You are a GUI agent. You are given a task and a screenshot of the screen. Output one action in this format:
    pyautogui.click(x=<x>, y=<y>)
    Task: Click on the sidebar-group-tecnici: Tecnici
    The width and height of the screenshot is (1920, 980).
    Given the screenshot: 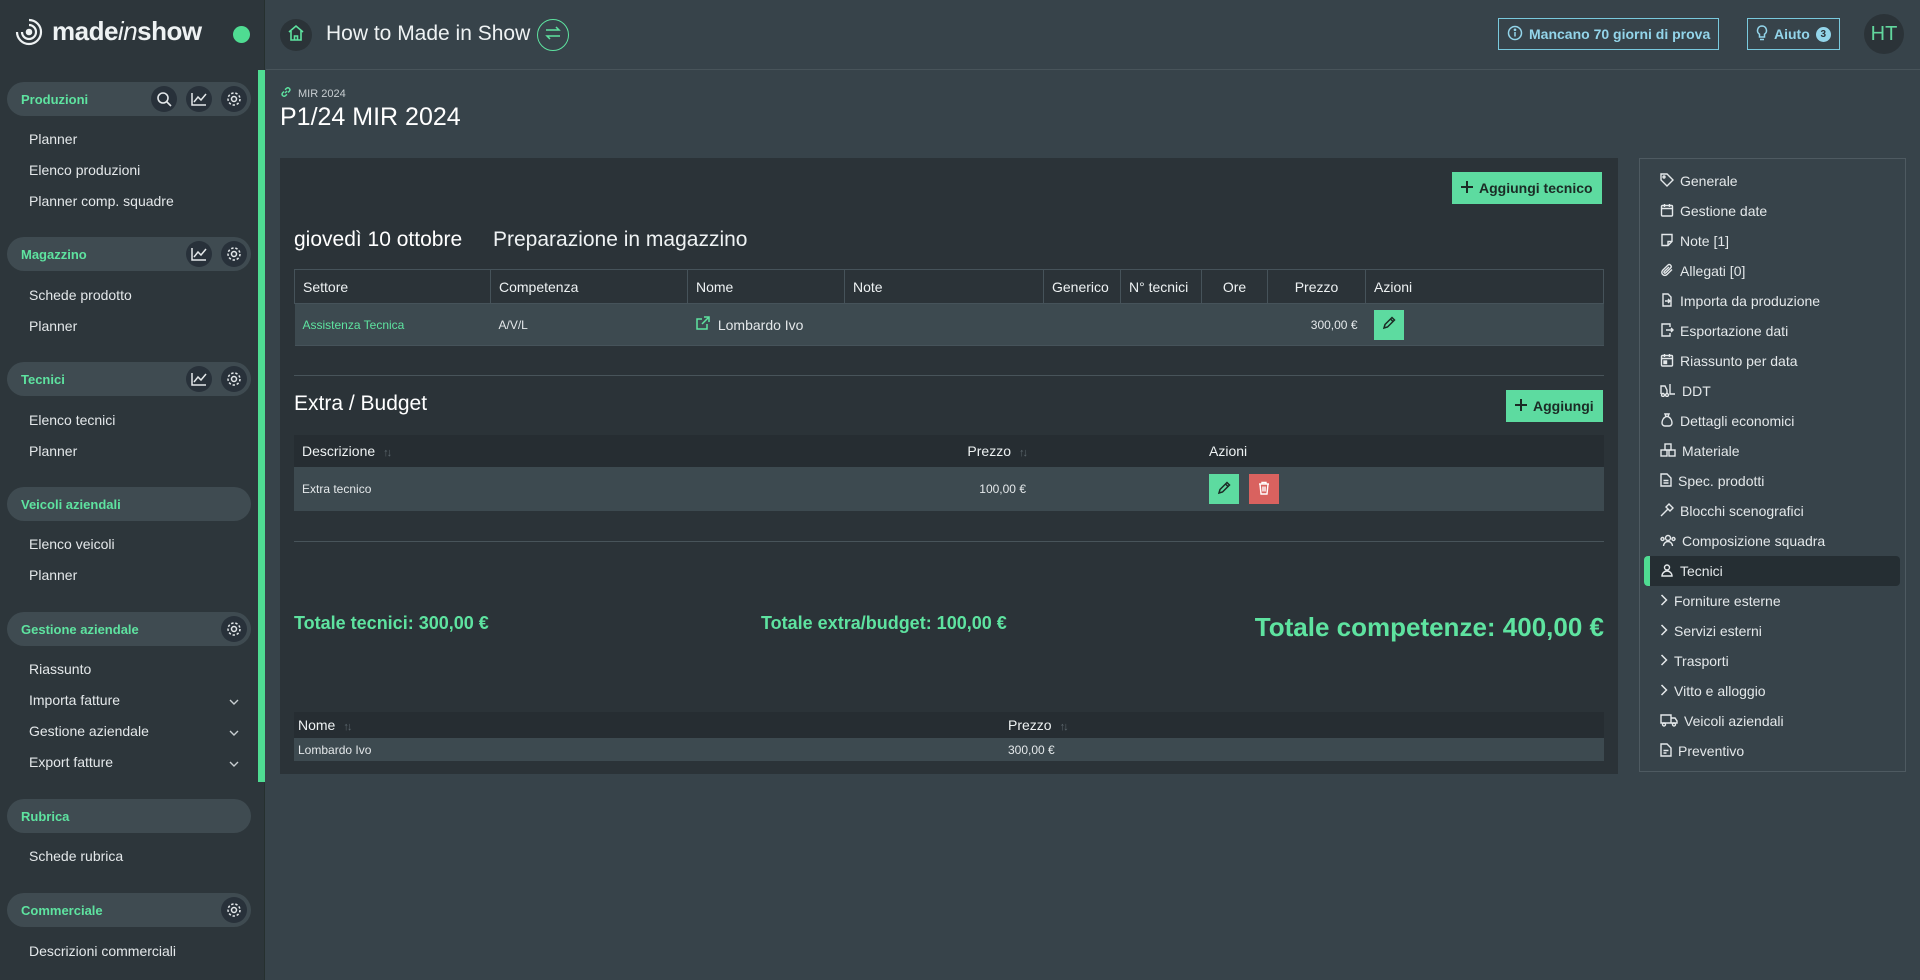 What is the action you would take?
    pyautogui.click(x=129, y=379)
    